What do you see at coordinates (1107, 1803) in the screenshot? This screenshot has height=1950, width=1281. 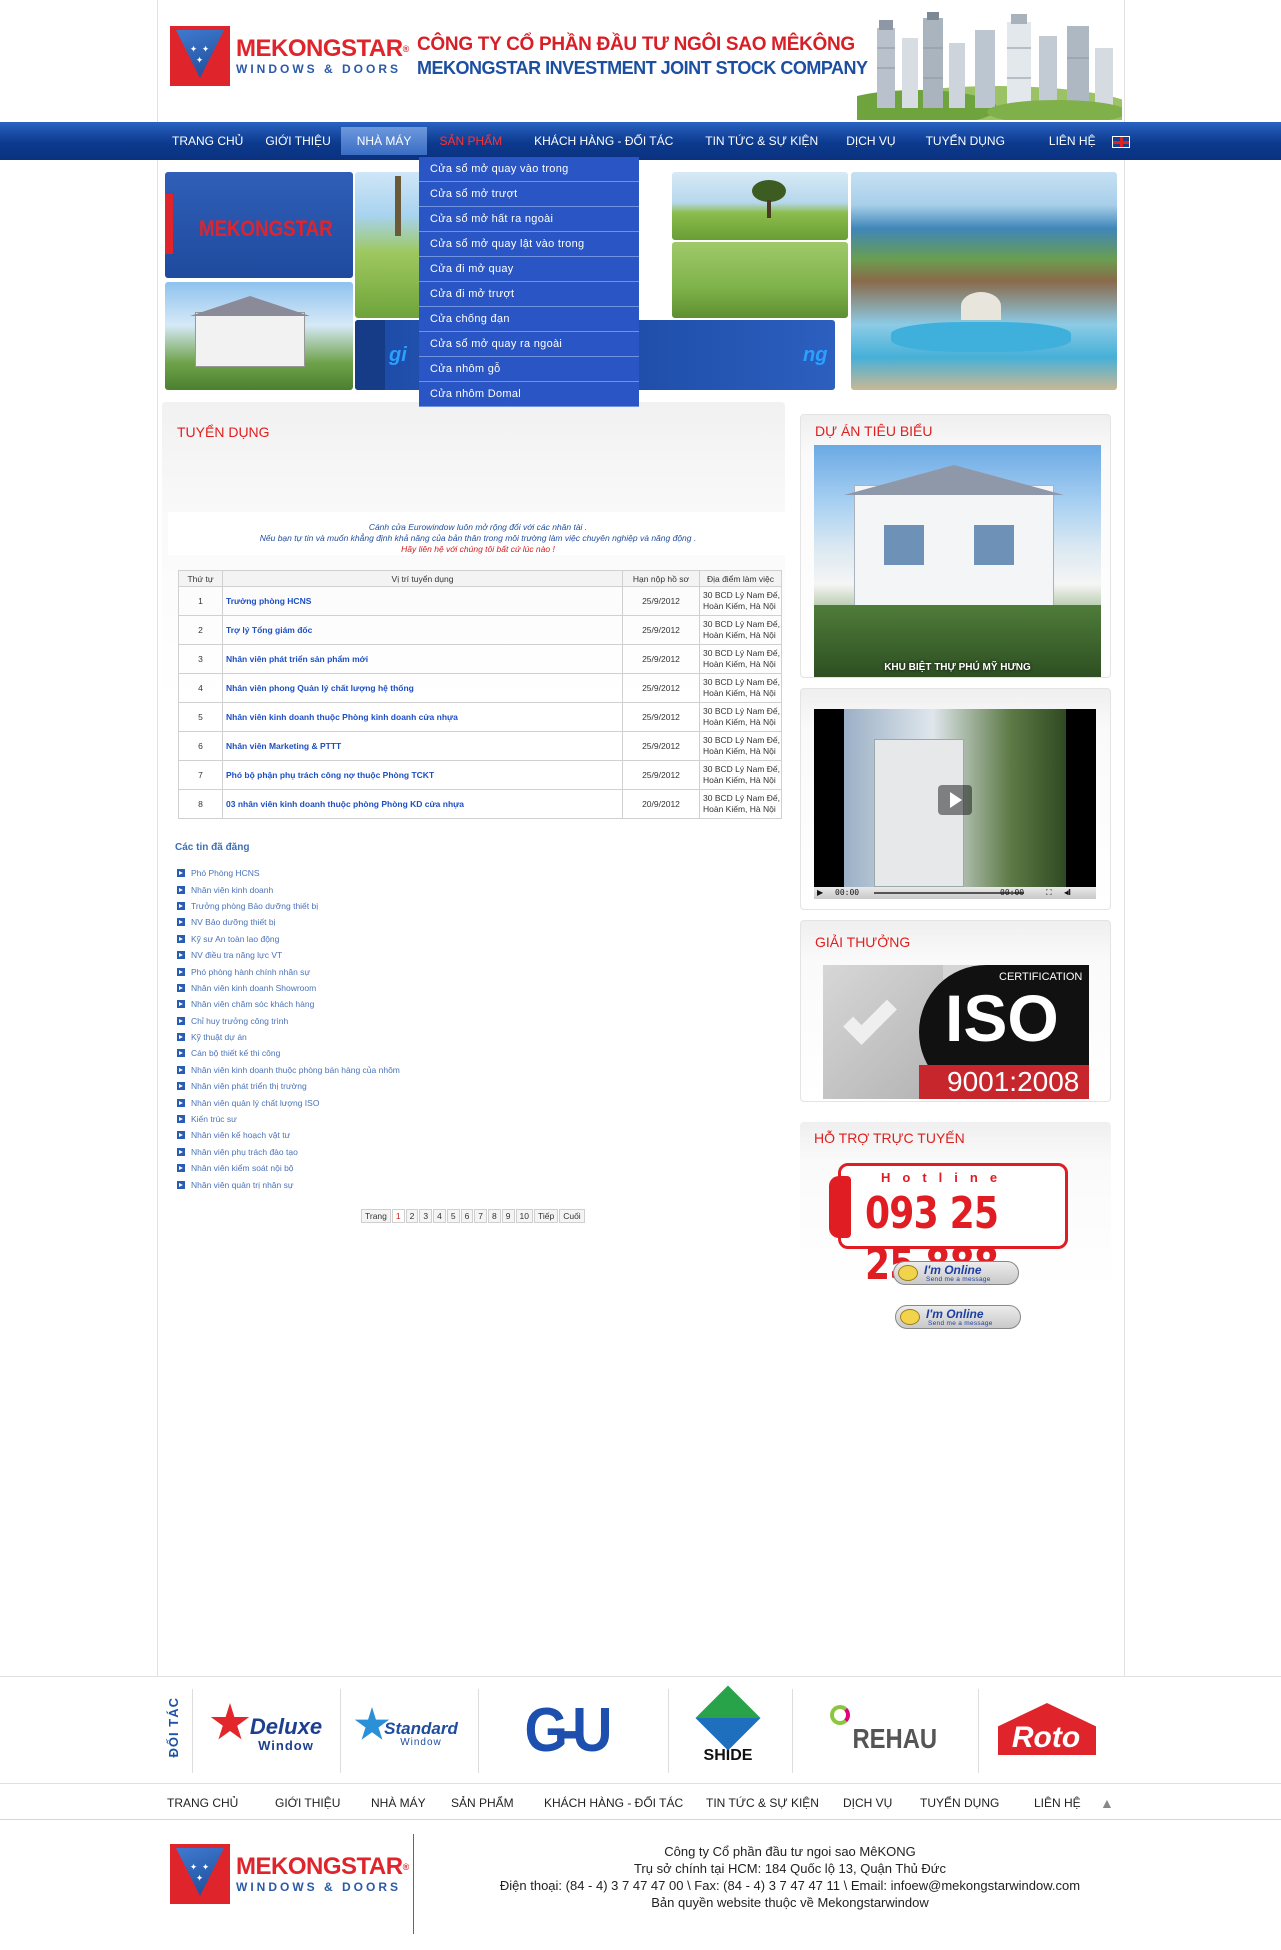 I see `back-to-top-icon: ▲` at bounding box center [1107, 1803].